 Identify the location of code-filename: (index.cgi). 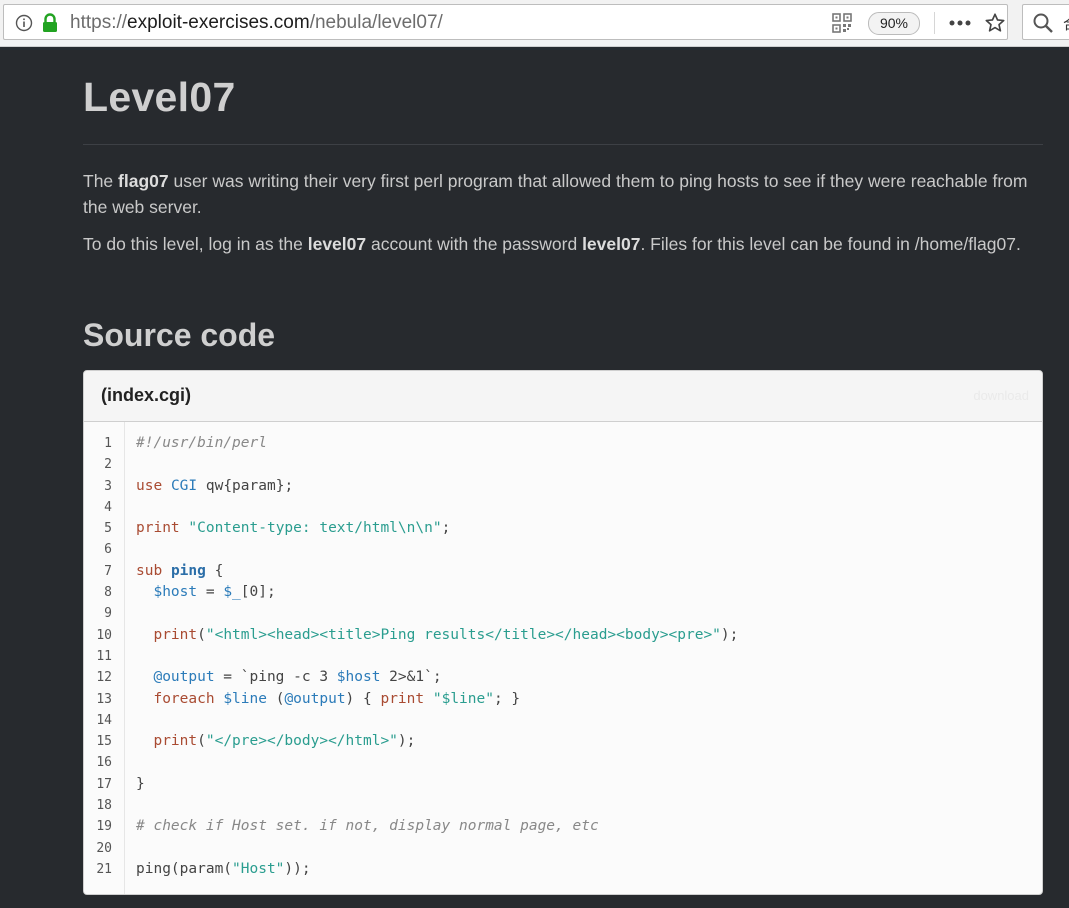
(146, 395).